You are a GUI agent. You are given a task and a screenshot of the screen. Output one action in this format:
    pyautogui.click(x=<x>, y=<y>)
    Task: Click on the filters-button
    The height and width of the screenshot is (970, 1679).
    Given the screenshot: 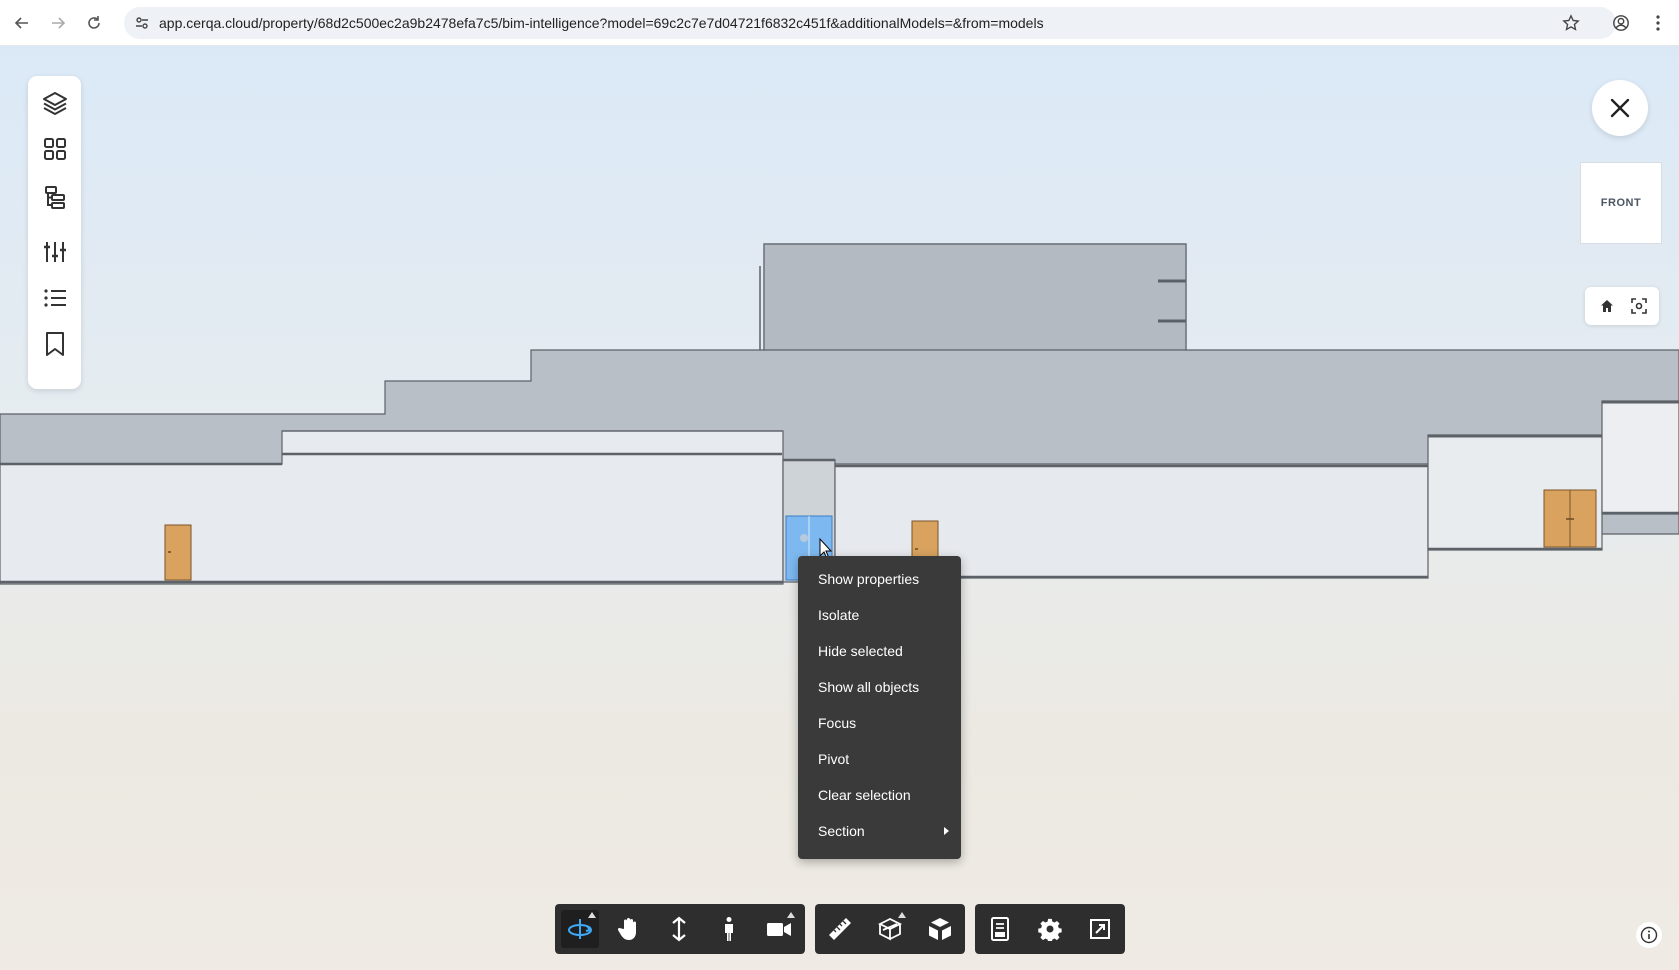 What is the action you would take?
    pyautogui.click(x=55, y=252)
    